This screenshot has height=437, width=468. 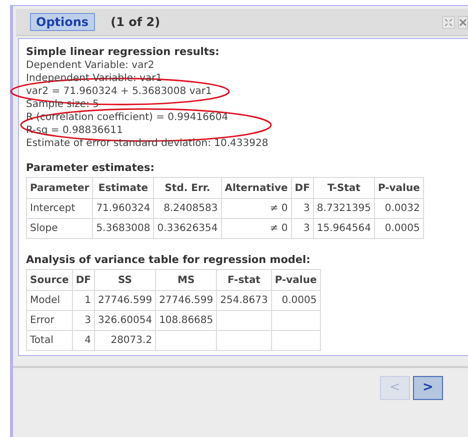 What do you see at coordinates (147, 143) in the screenshot?
I see `result-line: Estimate of error standard deviation: 10.433928` at bounding box center [147, 143].